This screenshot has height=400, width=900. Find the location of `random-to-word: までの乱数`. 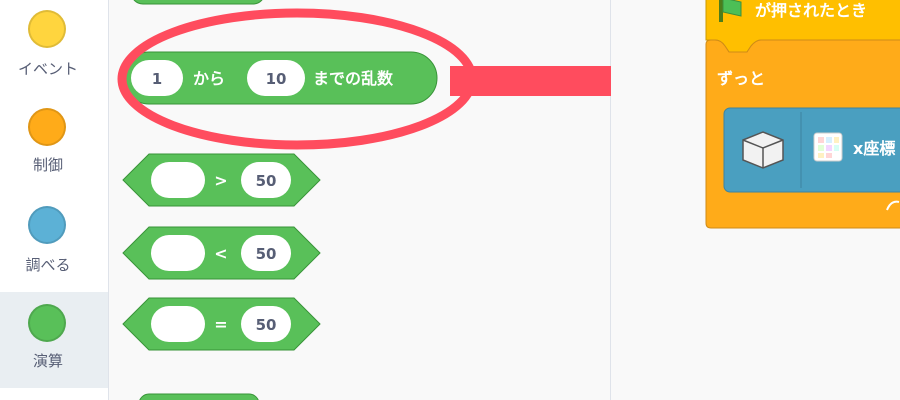

random-to-word: までの乱数 is located at coordinates (353, 78).